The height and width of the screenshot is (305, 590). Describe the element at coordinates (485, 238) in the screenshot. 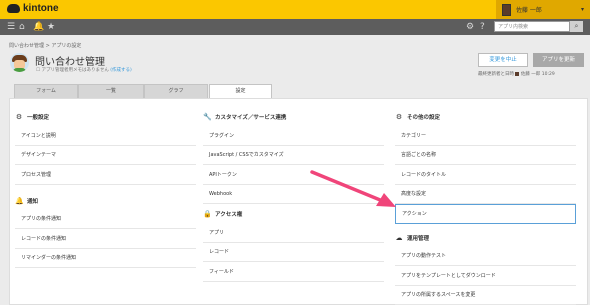

I see `section-operations: ☁ 運用管理` at that location.